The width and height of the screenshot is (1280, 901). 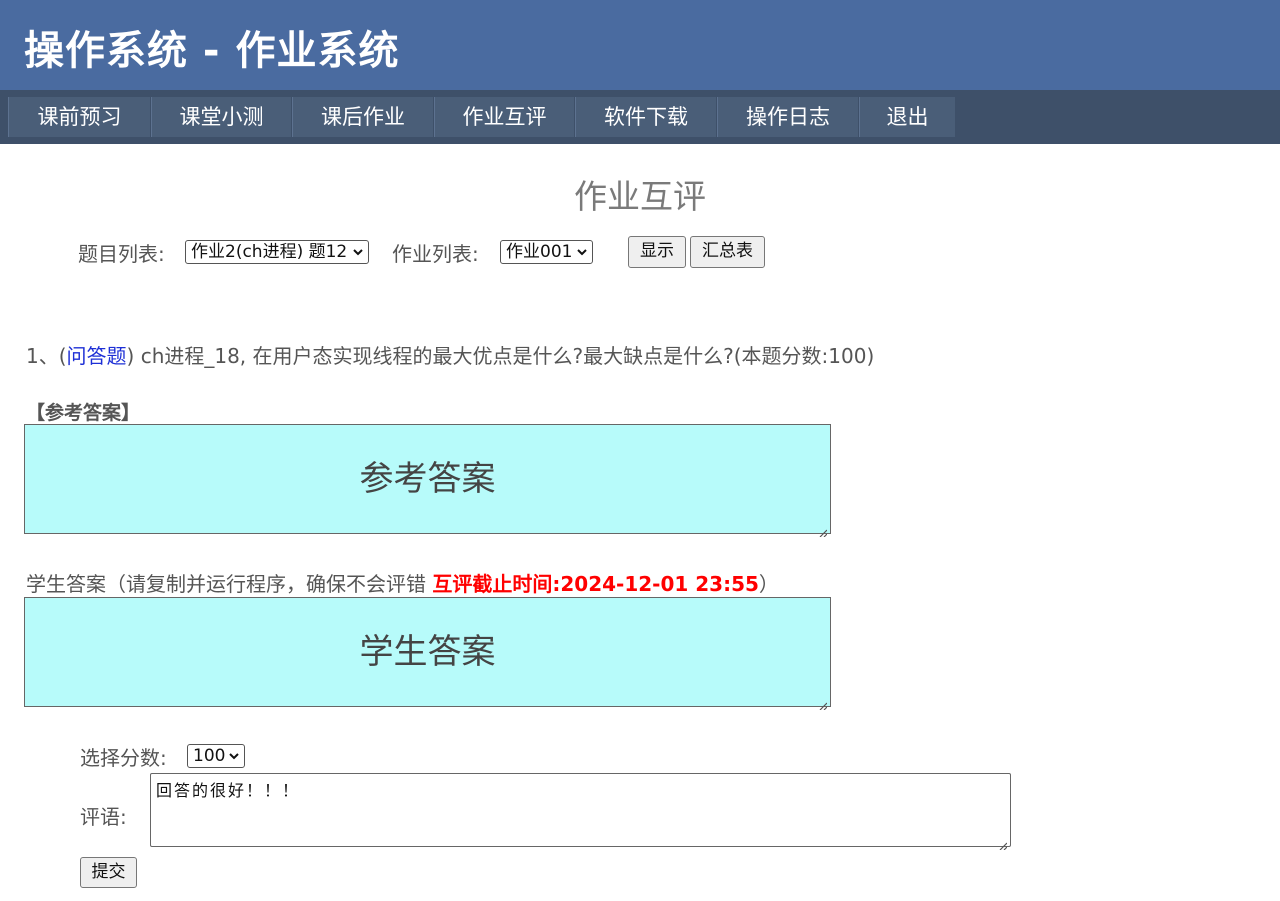 What do you see at coordinates (46, 356) in the screenshot?
I see `question-prefix: 1、(` at bounding box center [46, 356].